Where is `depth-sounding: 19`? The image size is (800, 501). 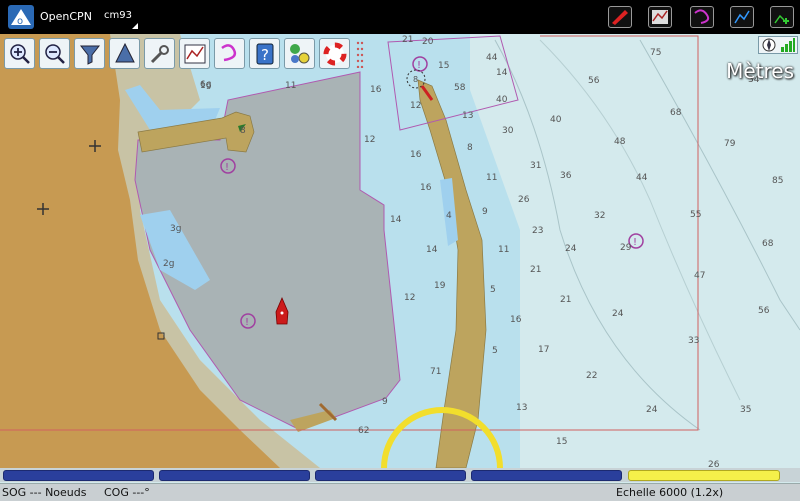
depth-sounding: 19 is located at coordinates (440, 286).